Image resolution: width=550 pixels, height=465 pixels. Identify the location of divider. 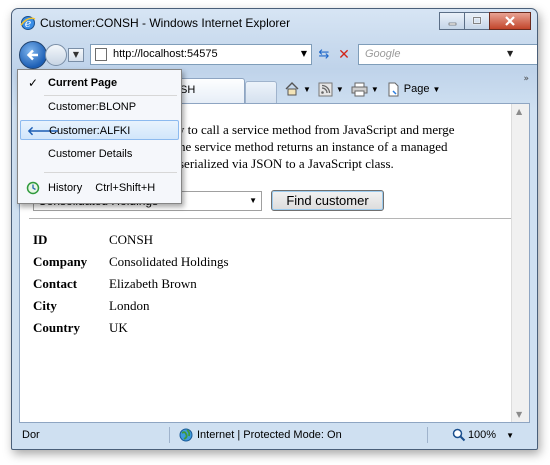
(270, 218).